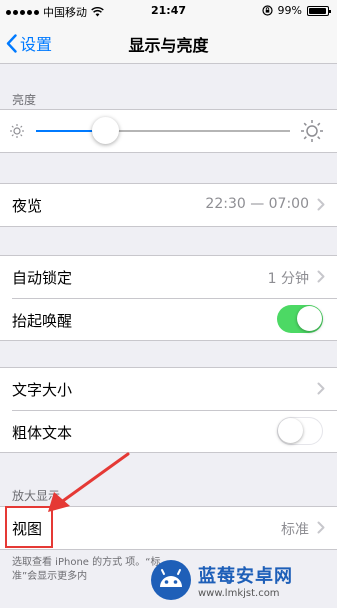  I want to click on annotation-arrow-icon, so click(89, 482).